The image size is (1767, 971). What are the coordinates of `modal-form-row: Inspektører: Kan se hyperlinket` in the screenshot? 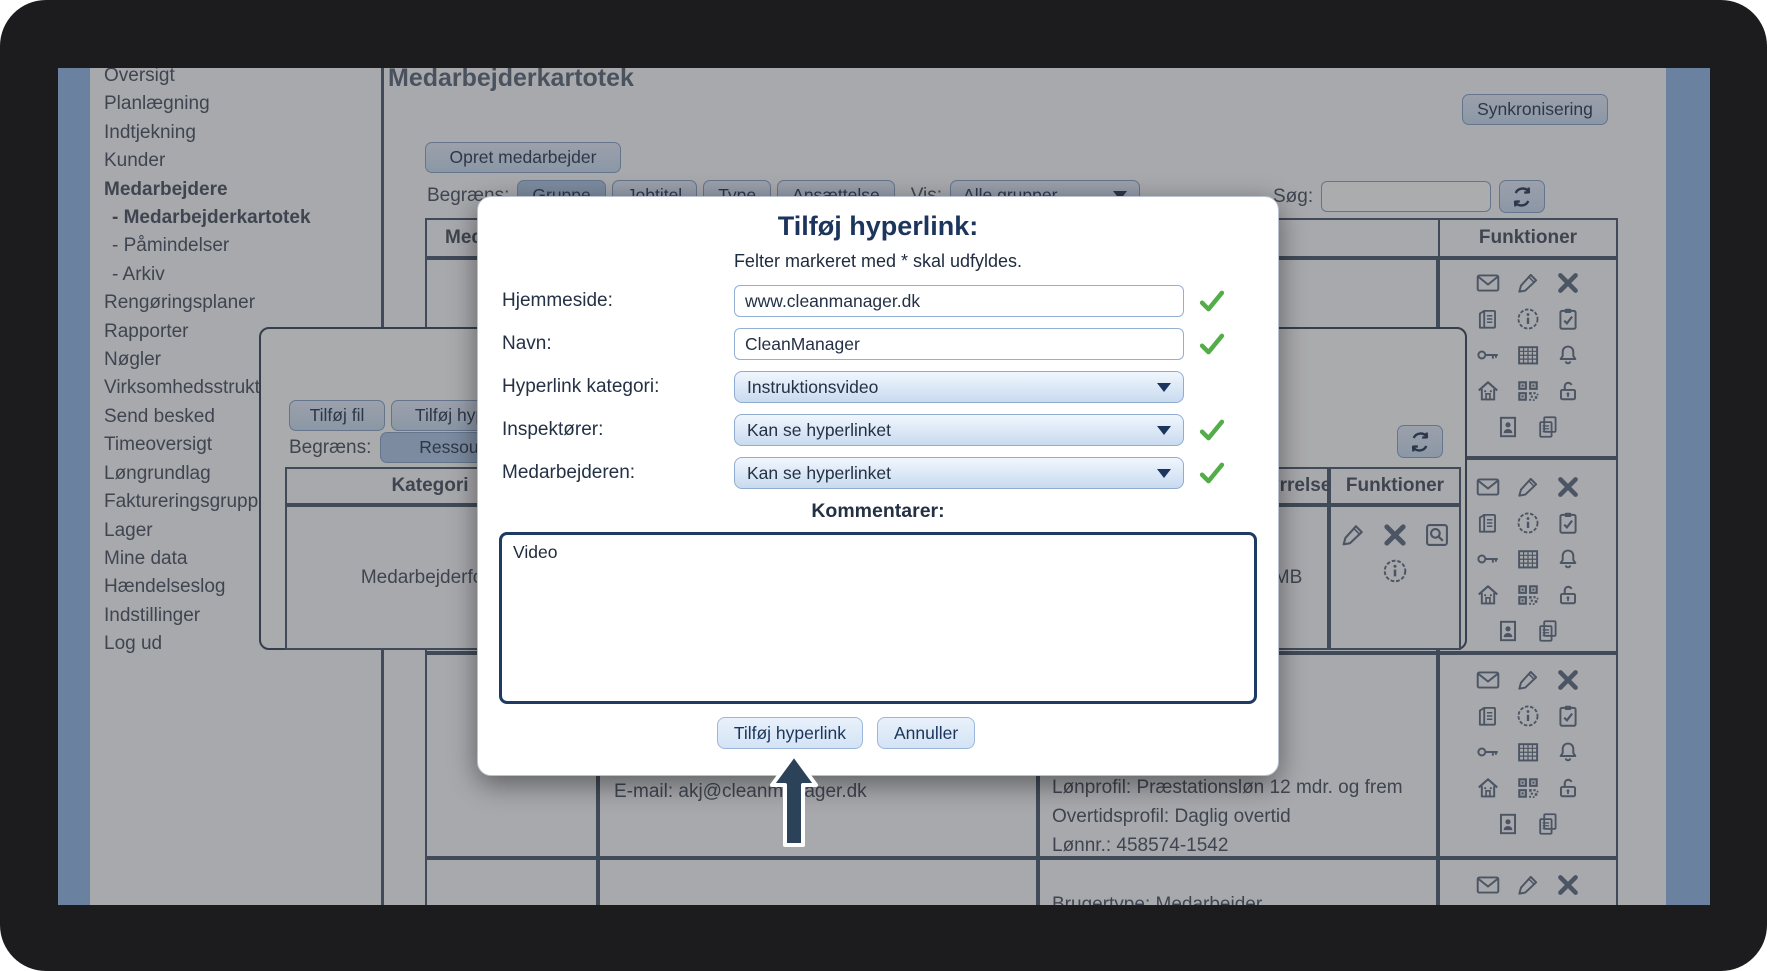 It's located at (878, 430).